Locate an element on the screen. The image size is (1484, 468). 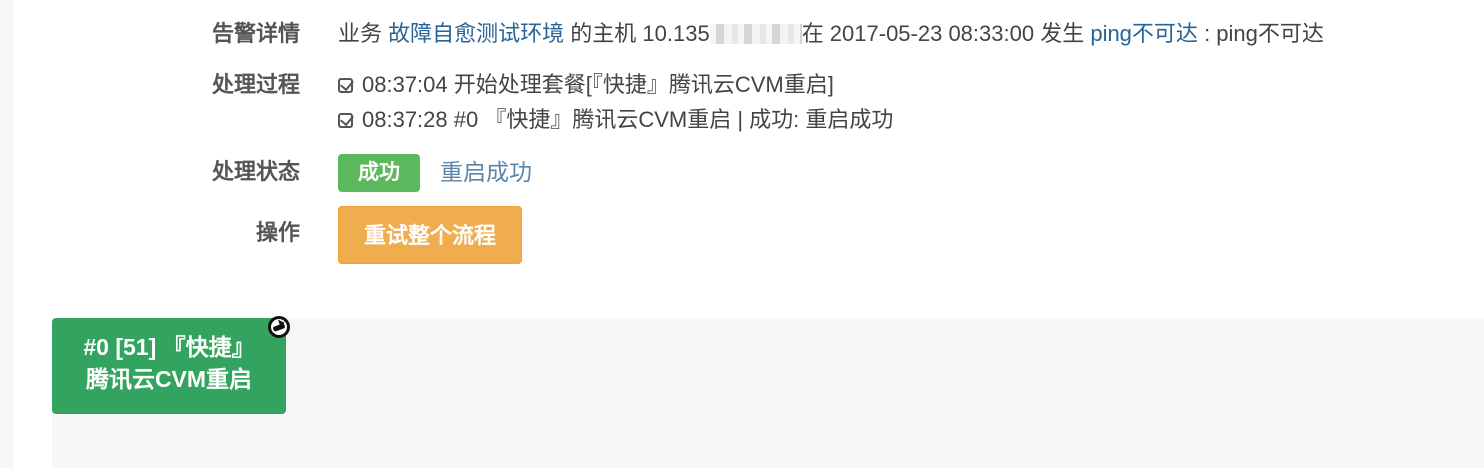
alarm-suffix: : ping不可达 is located at coordinates (1264, 33).